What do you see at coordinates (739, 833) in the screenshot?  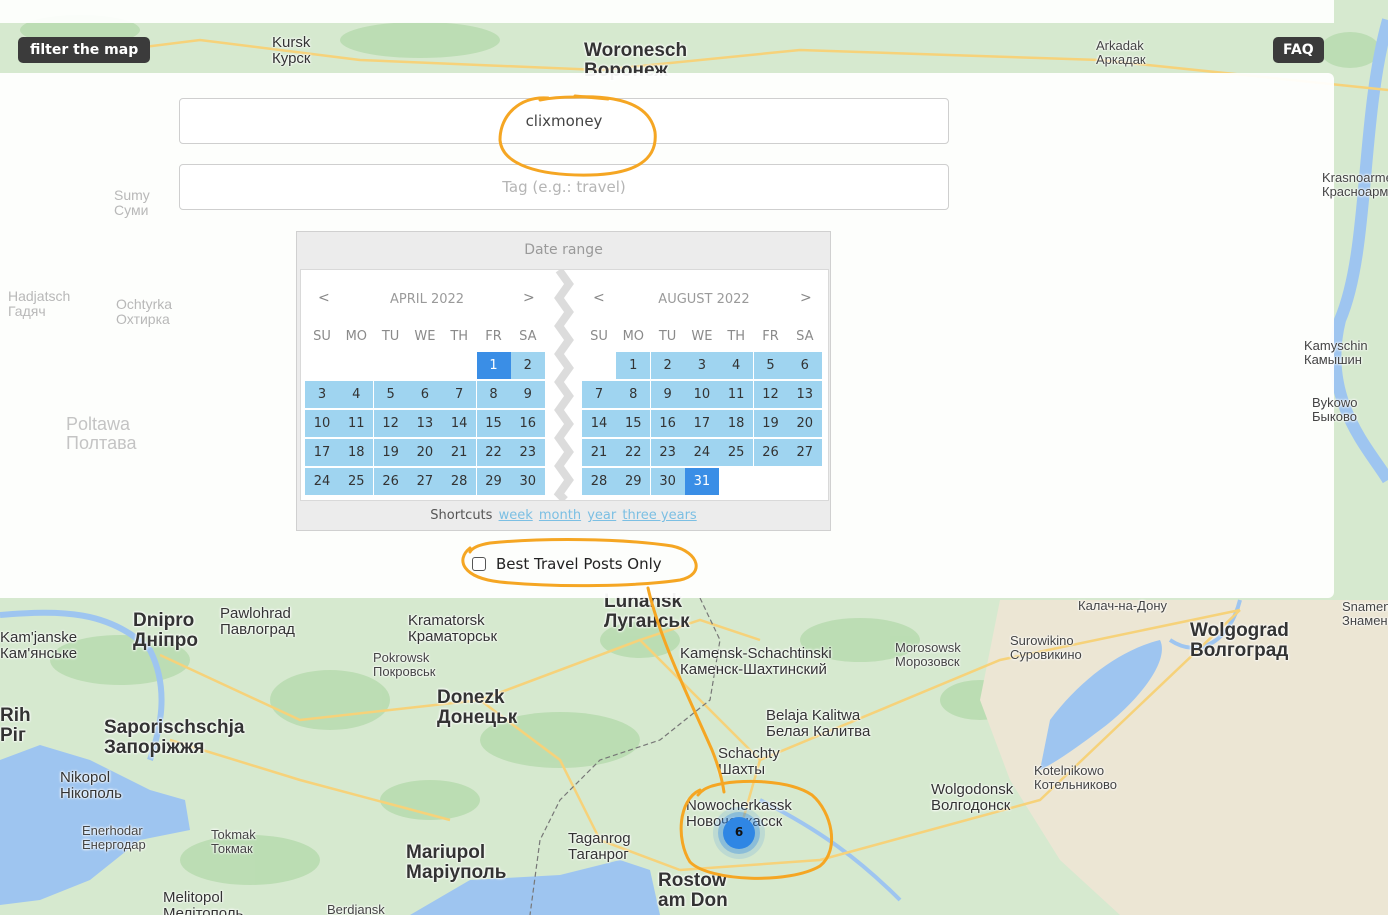 I see `post-cluster-marker: 6` at bounding box center [739, 833].